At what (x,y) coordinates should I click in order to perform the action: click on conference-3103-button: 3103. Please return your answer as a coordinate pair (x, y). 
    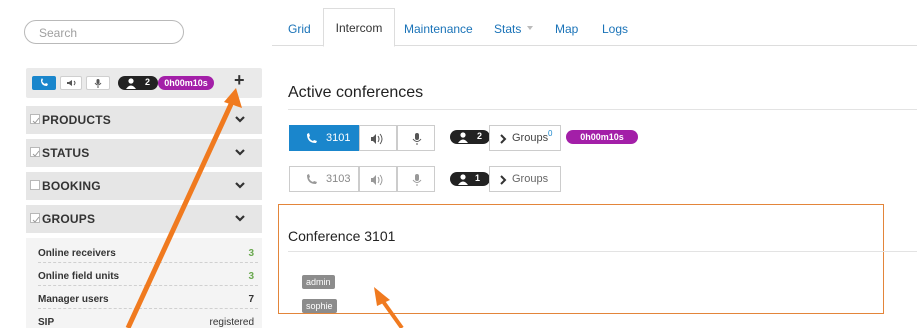
    Looking at the image, I should click on (324, 179).